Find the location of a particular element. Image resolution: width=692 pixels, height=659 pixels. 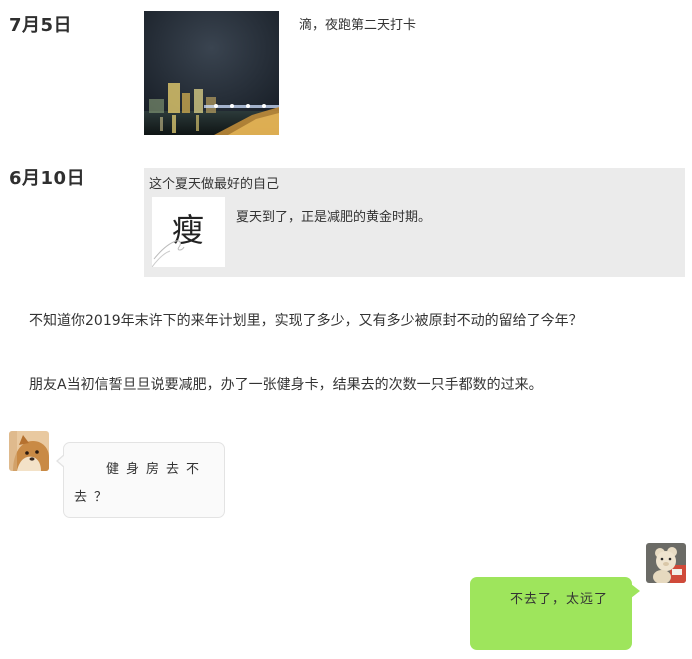

teddy-bear-icon is located at coordinates (666, 563).